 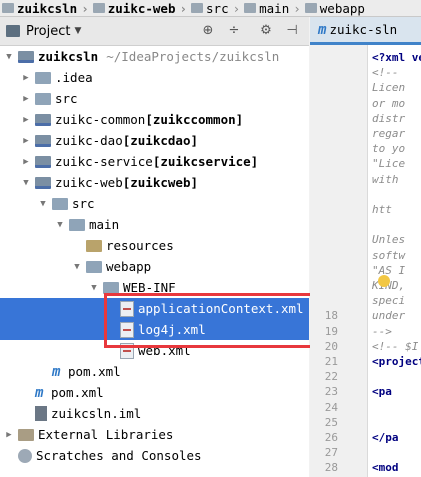 What do you see at coordinates (104, 224) in the screenshot?
I see `tree-item-label: main` at bounding box center [104, 224].